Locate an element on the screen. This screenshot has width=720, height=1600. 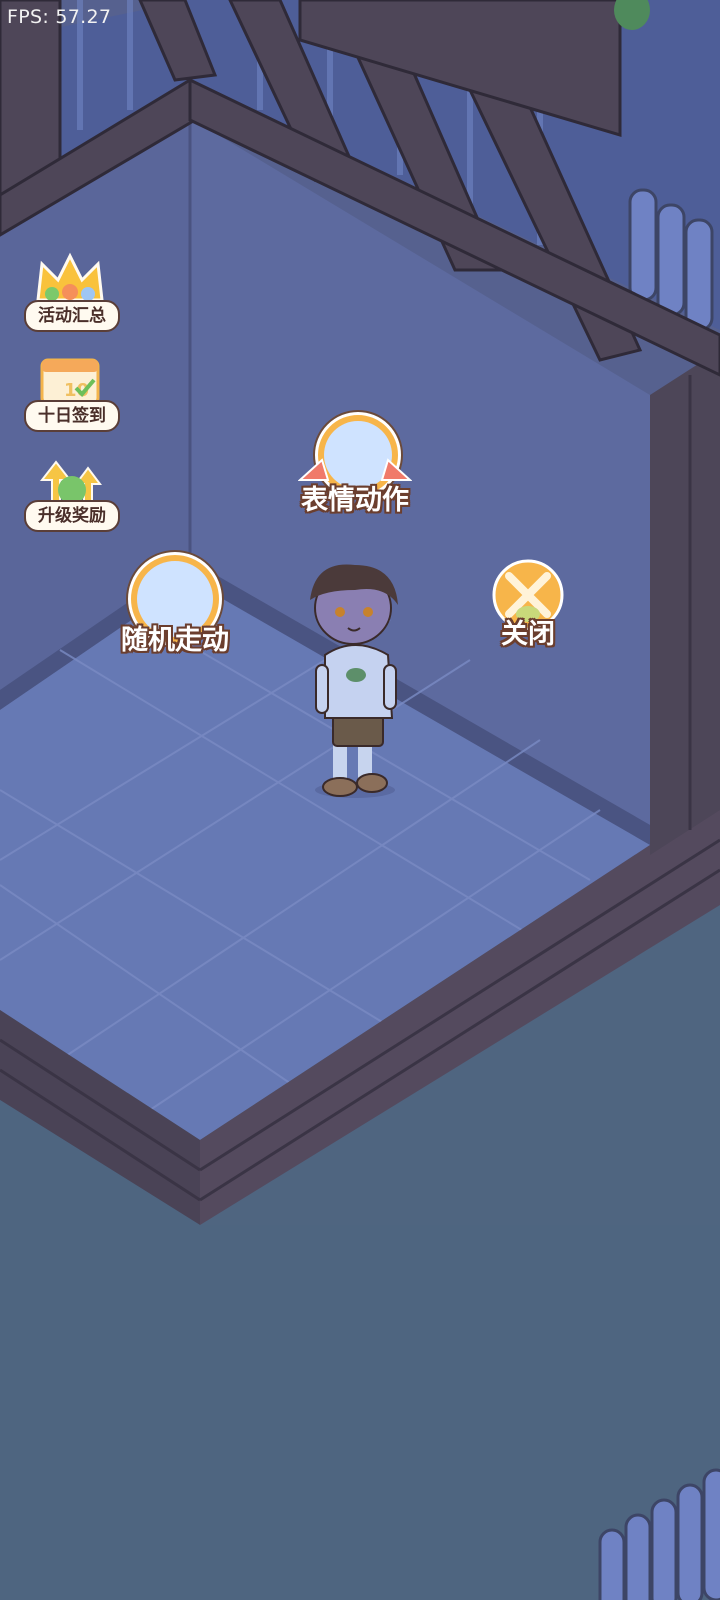
fps-counter: FPS: 57.27 is located at coordinates (59, 17).